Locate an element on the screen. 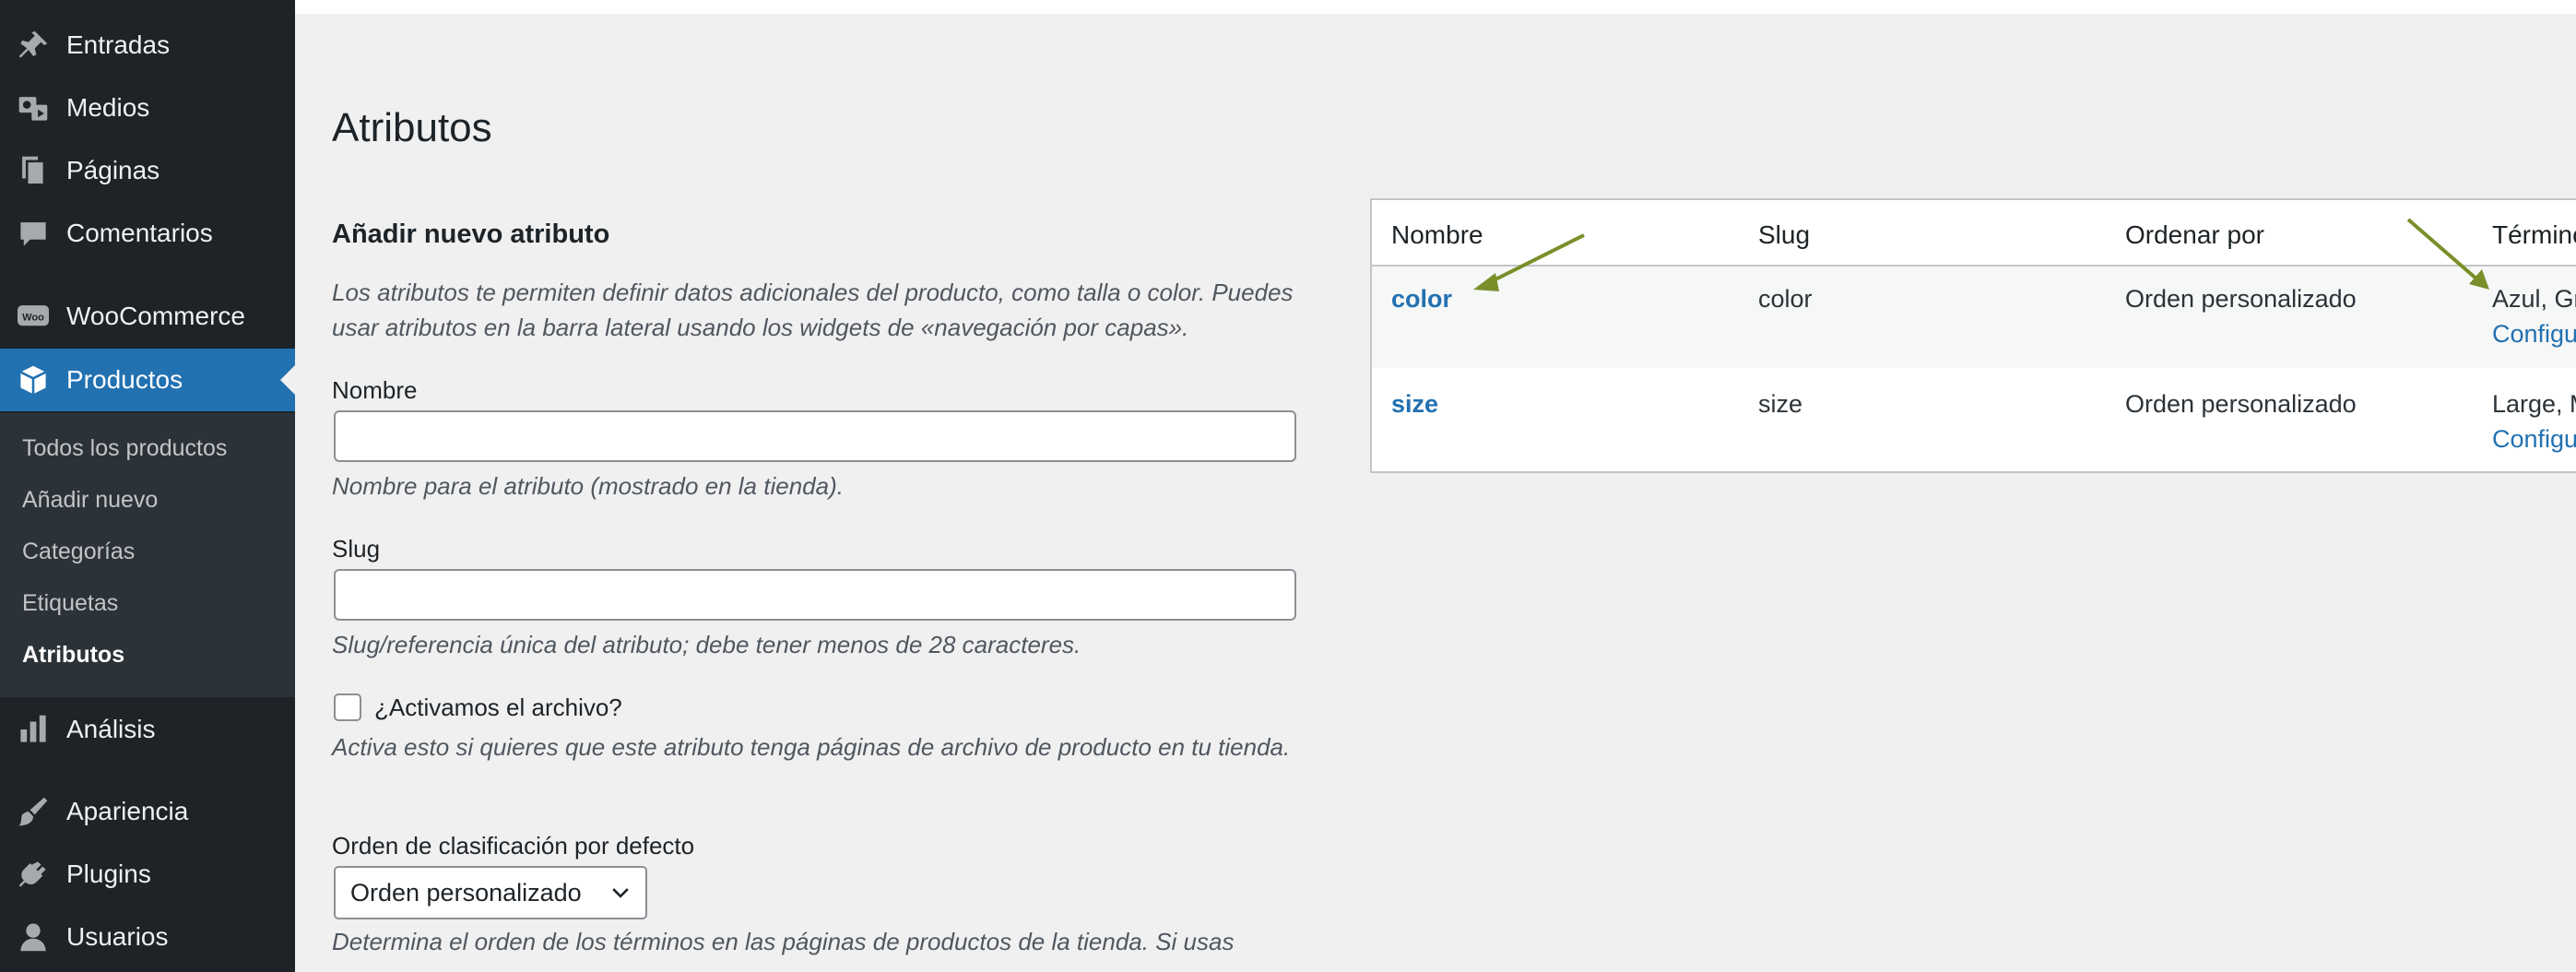 The image size is (2576, 972). sidebar-item-entradas: Entradas is located at coordinates (147, 45).